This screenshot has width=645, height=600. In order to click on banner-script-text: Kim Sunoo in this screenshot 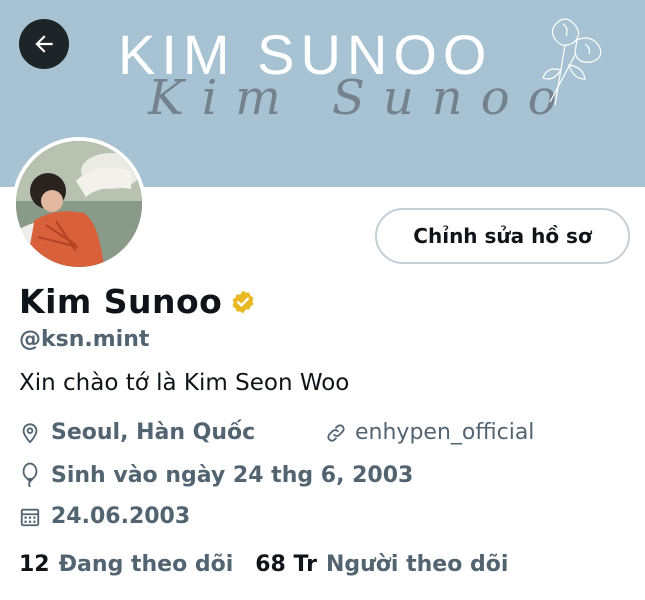, I will do `click(361, 98)`.